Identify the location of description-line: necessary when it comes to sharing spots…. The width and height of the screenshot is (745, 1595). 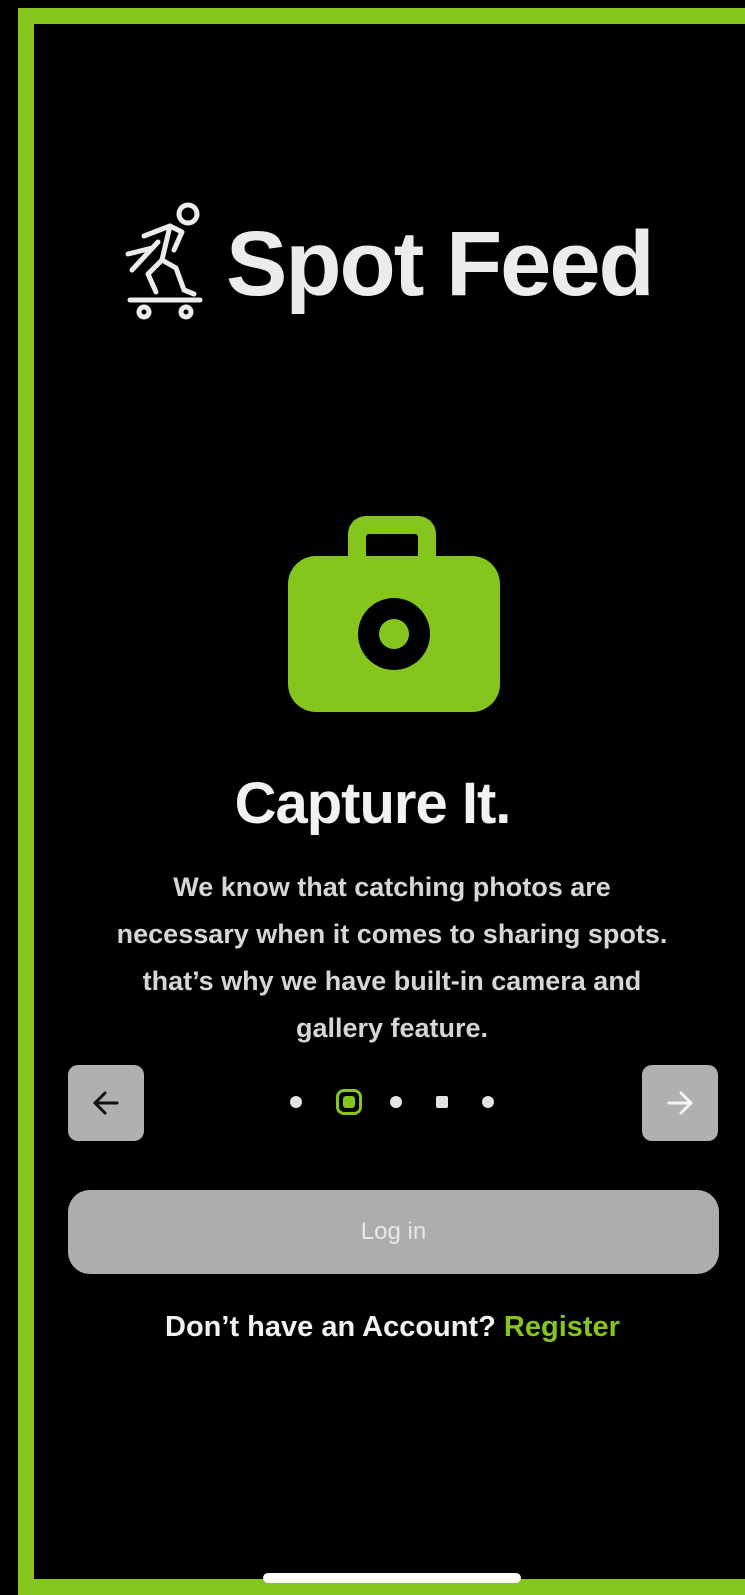
(392, 934).